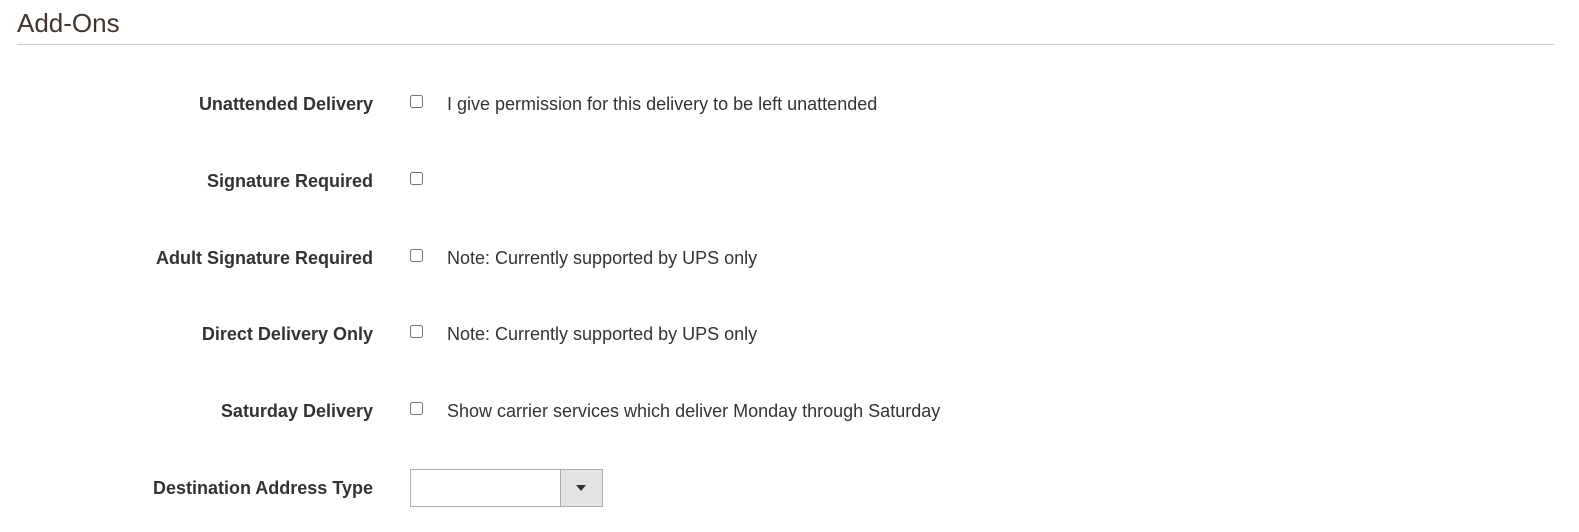 The height and width of the screenshot is (532, 1579). What do you see at coordinates (785, 44) in the screenshot?
I see `section-divider` at bounding box center [785, 44].